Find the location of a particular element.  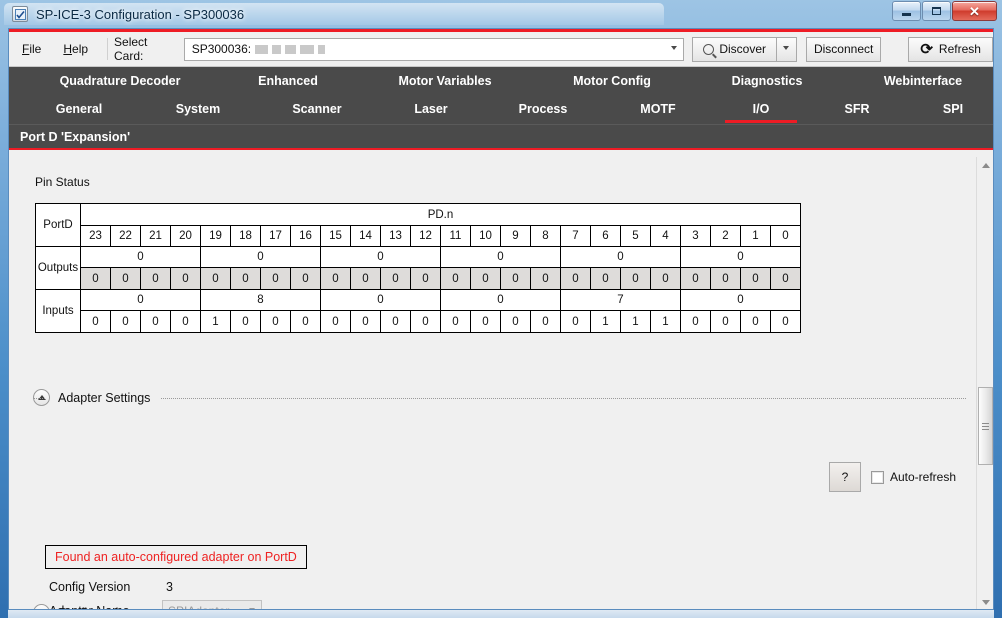

pin-number-15: 15 is located at coordinates (335, 236).